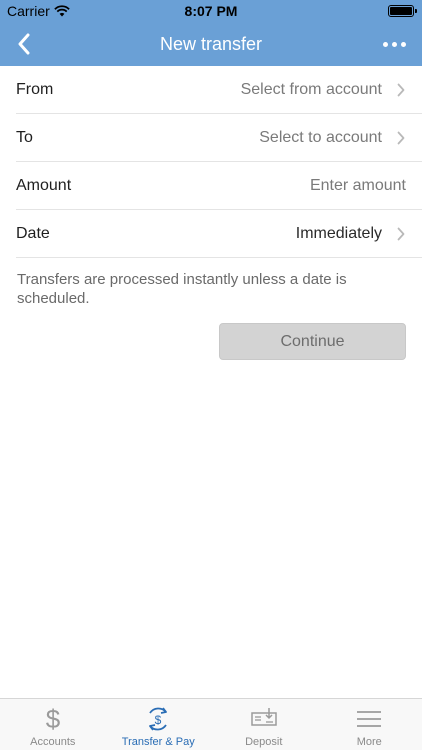  I want to click on tab-transfer-pay: $ Transfer & Pay, so click(159, 724).